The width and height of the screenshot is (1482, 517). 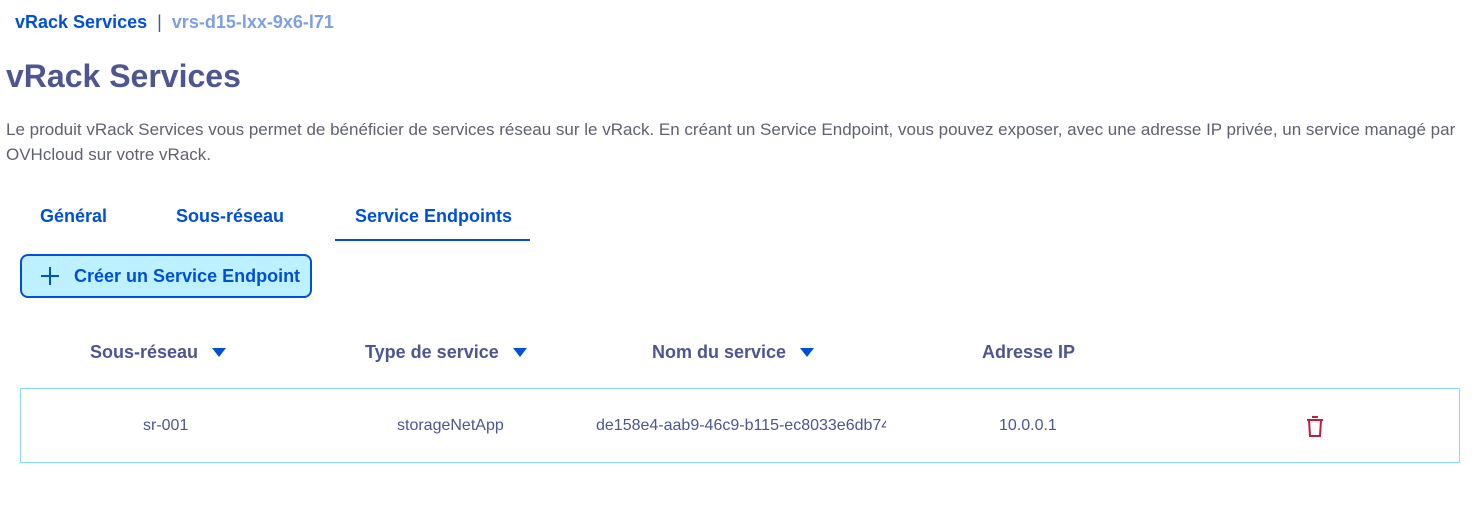 What do you see at coordinates (432, 217) in the screenshot?
I see `tab-service-endpoints: Service Endpoints` at bounding box center [432, 217].